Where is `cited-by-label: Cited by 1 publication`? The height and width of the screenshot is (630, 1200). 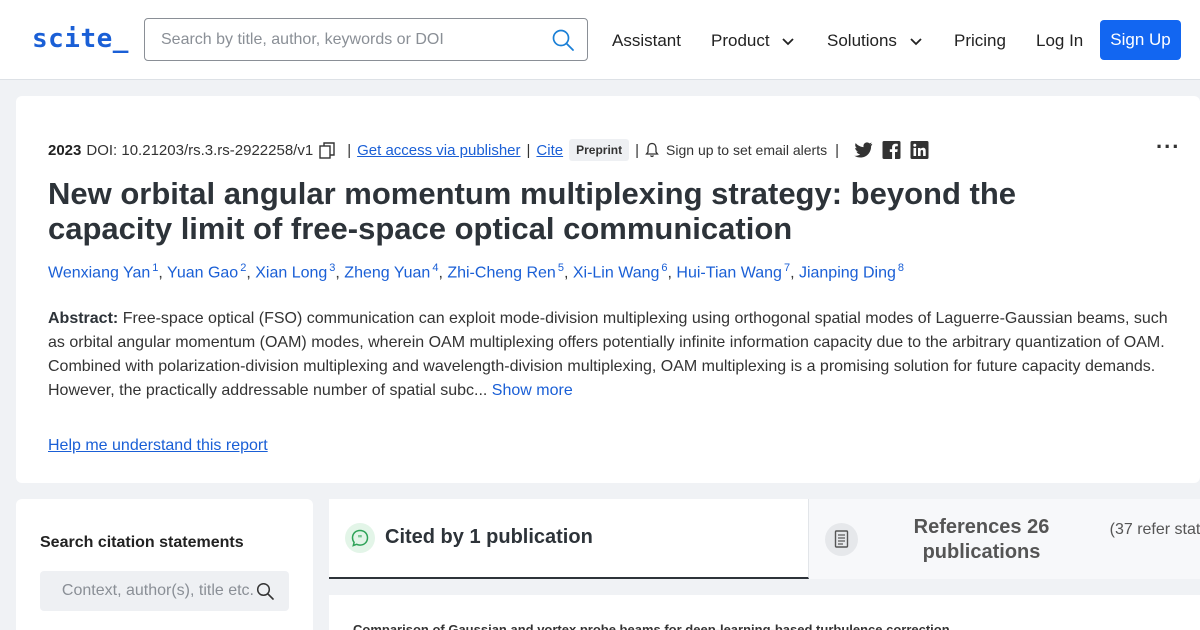
cited-by-label: Cited by 1 publication is located at coordinates (489, 537).